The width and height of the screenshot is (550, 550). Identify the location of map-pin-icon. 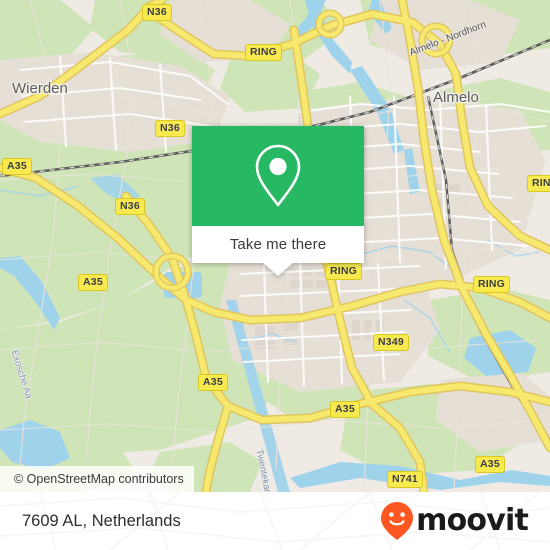
(278, 175).